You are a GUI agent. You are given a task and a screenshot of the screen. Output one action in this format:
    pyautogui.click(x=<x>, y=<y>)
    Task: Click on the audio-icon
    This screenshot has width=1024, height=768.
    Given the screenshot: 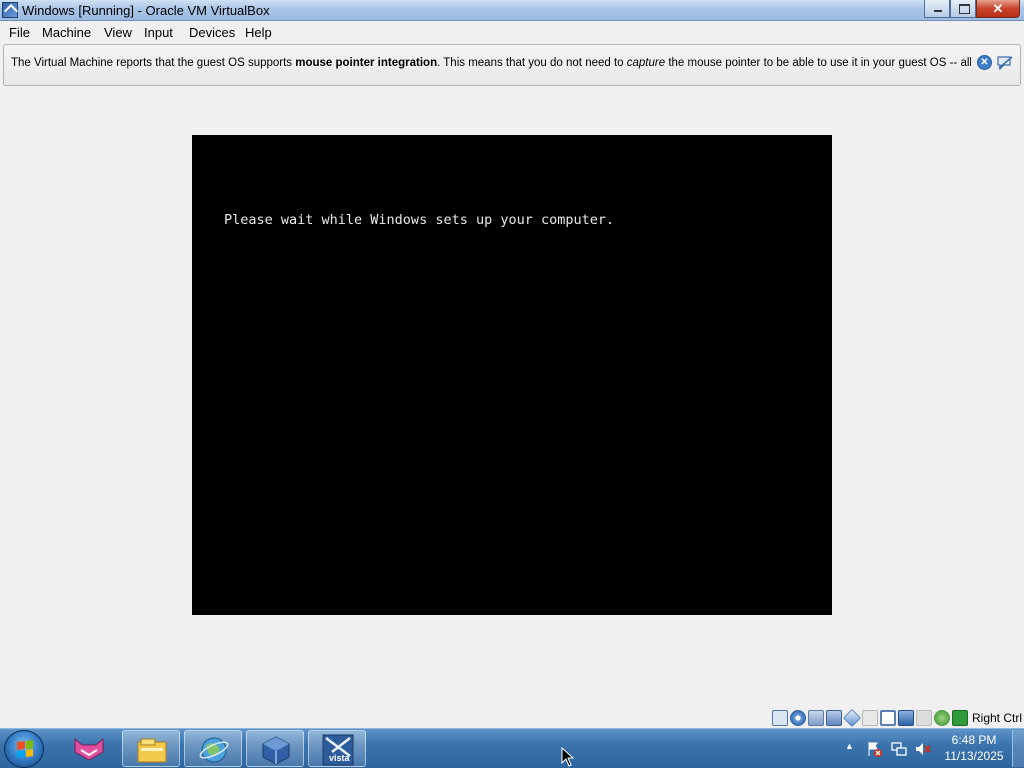 What is the action you would take?
    pyautogui.click(x=815, y=718)
    